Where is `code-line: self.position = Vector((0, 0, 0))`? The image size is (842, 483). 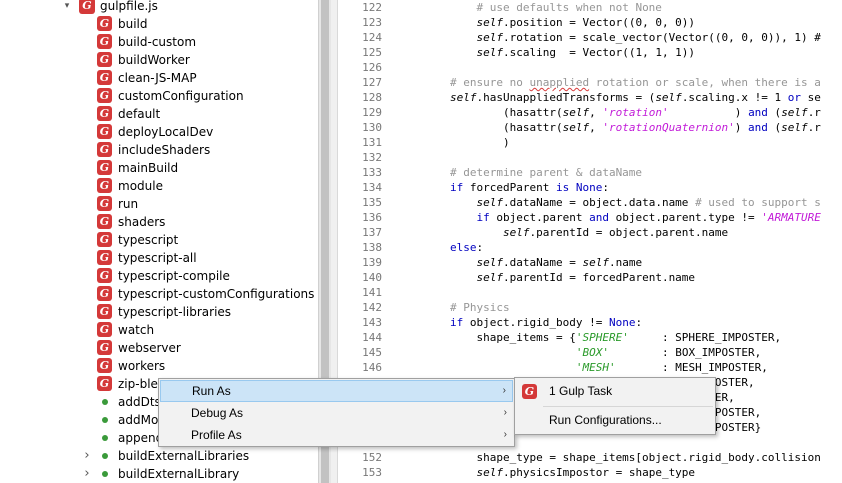 code-line: self.position = Vector((0, 0, 0)) is located at coordinates (573, 22).